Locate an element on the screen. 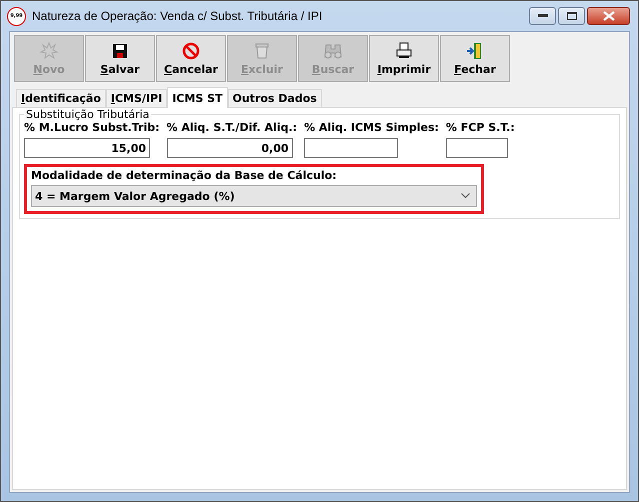 The width and height of the screenshot is (639, 502). group-title: Substituição Tributária is located at coordinates (87, 114).